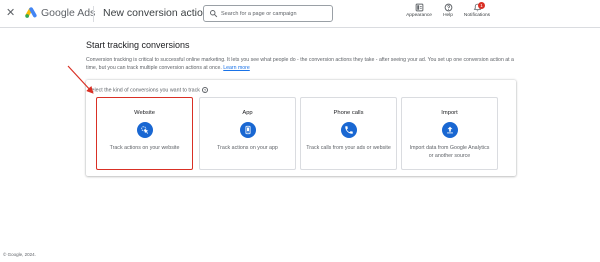  What do you see at coordinates (19, 254) in the screenshot?
I see `copyright-text: © Google, 2024.` at bounding box center [19, 254].